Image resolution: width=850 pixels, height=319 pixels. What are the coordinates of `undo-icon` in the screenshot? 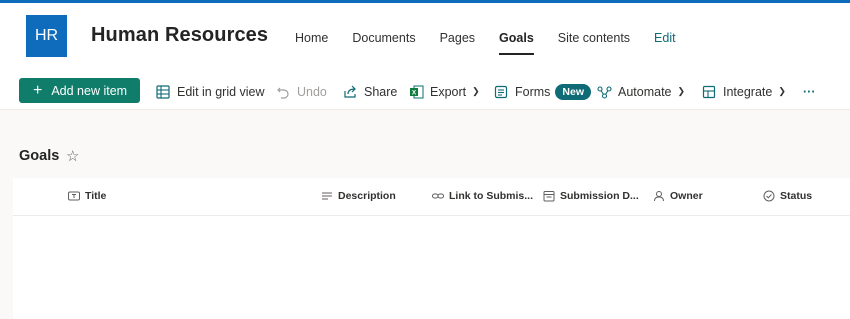 It's located at (283, 92).